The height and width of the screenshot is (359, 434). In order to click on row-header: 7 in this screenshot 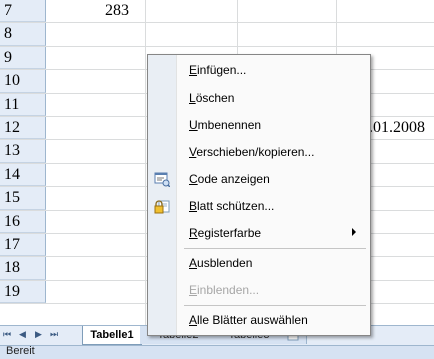, I will do `click(23, 11)`.